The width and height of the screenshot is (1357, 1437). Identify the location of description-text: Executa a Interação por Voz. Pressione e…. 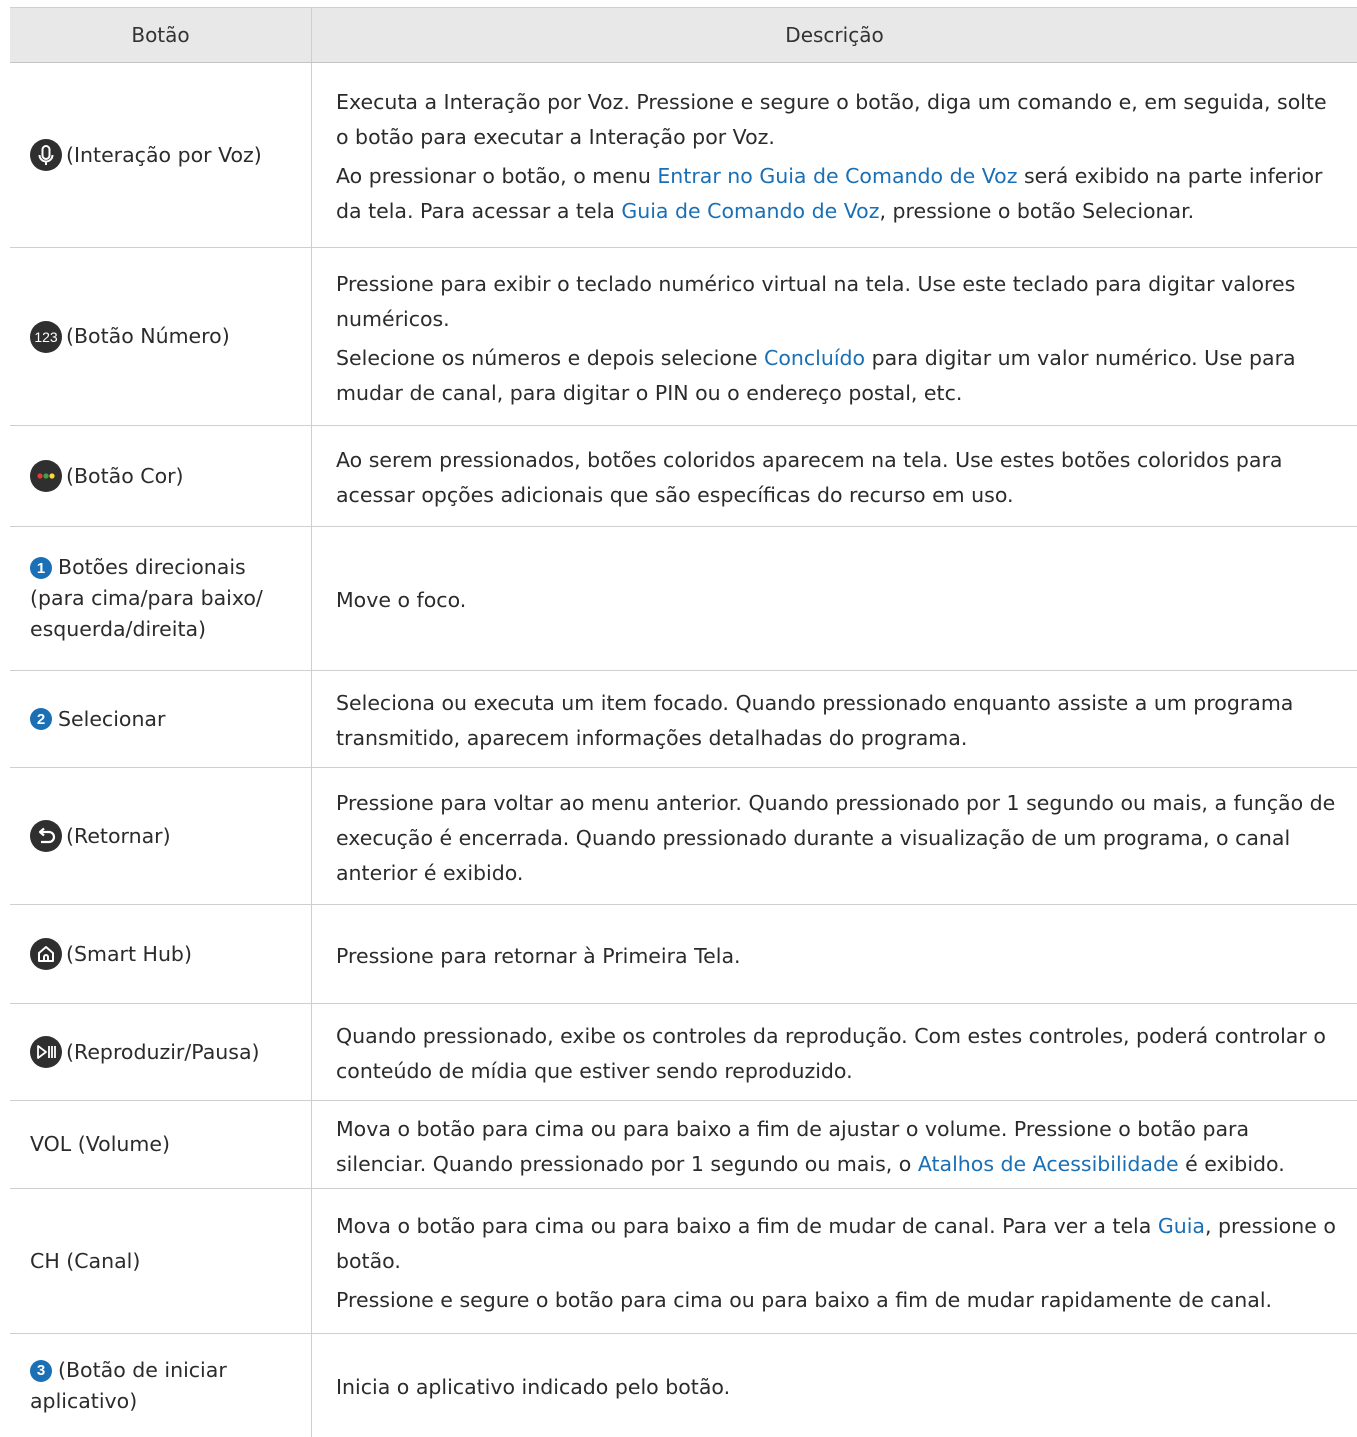
(831, 119).